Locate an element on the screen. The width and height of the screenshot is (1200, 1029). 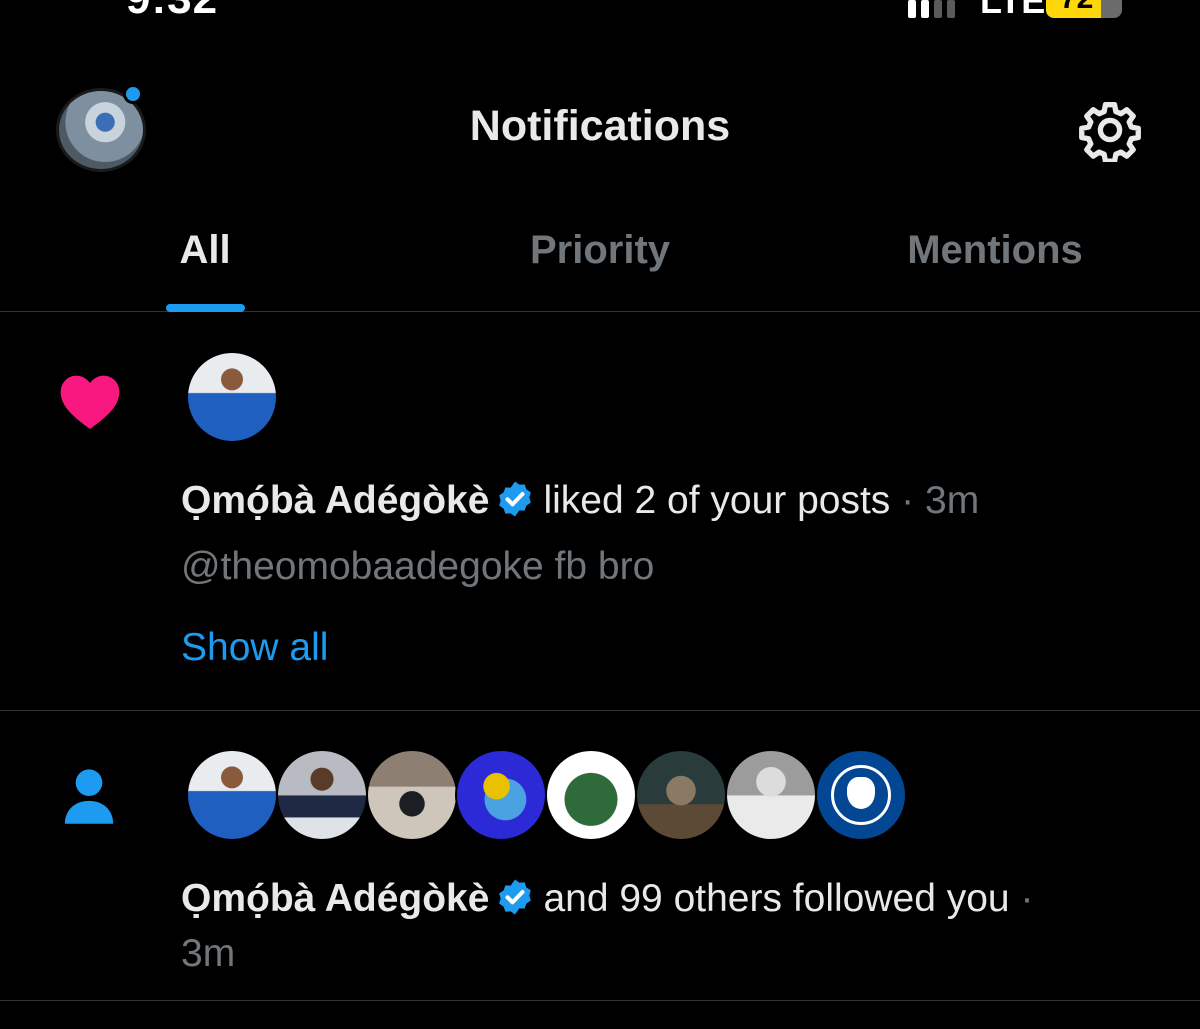
tab-mentions: Mentions is located at coordinates (995, 250).